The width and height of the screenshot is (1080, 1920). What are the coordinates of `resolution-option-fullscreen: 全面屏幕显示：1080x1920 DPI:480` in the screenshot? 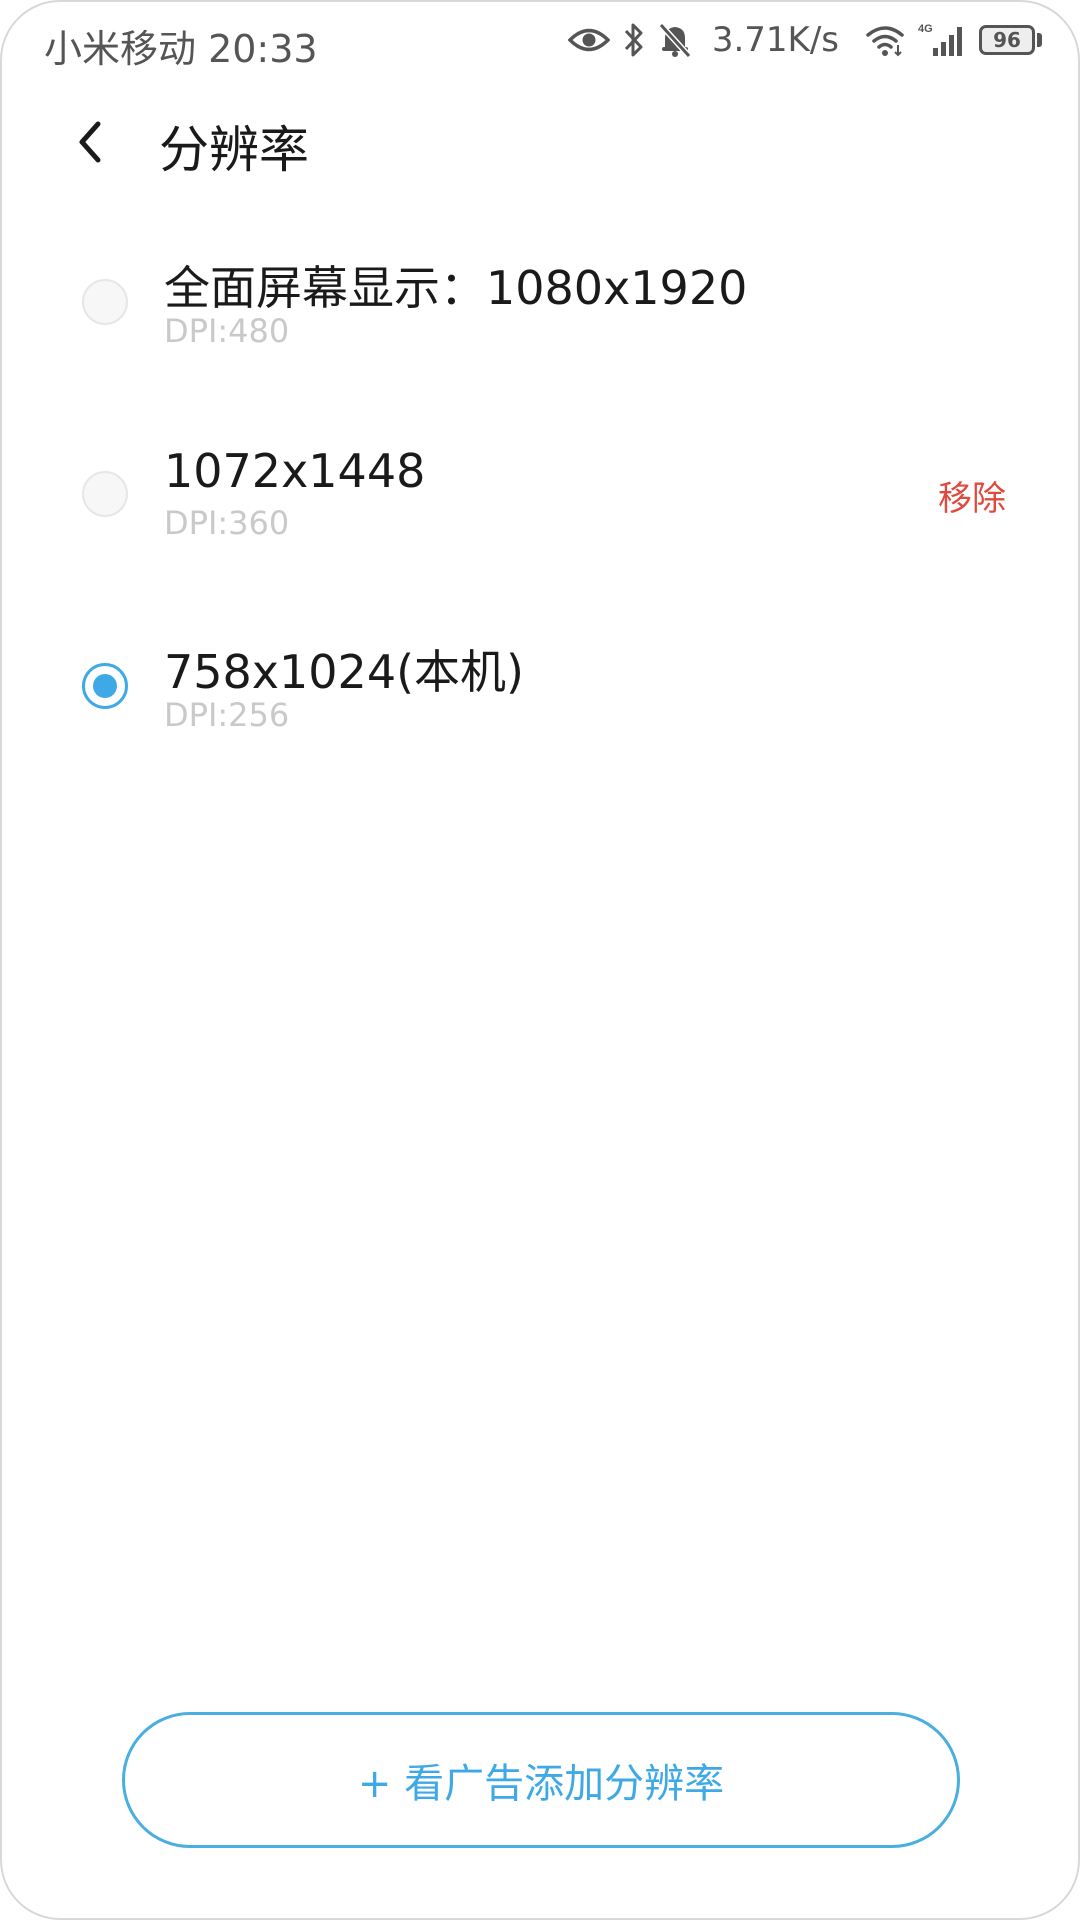 It's located at (540, 302).